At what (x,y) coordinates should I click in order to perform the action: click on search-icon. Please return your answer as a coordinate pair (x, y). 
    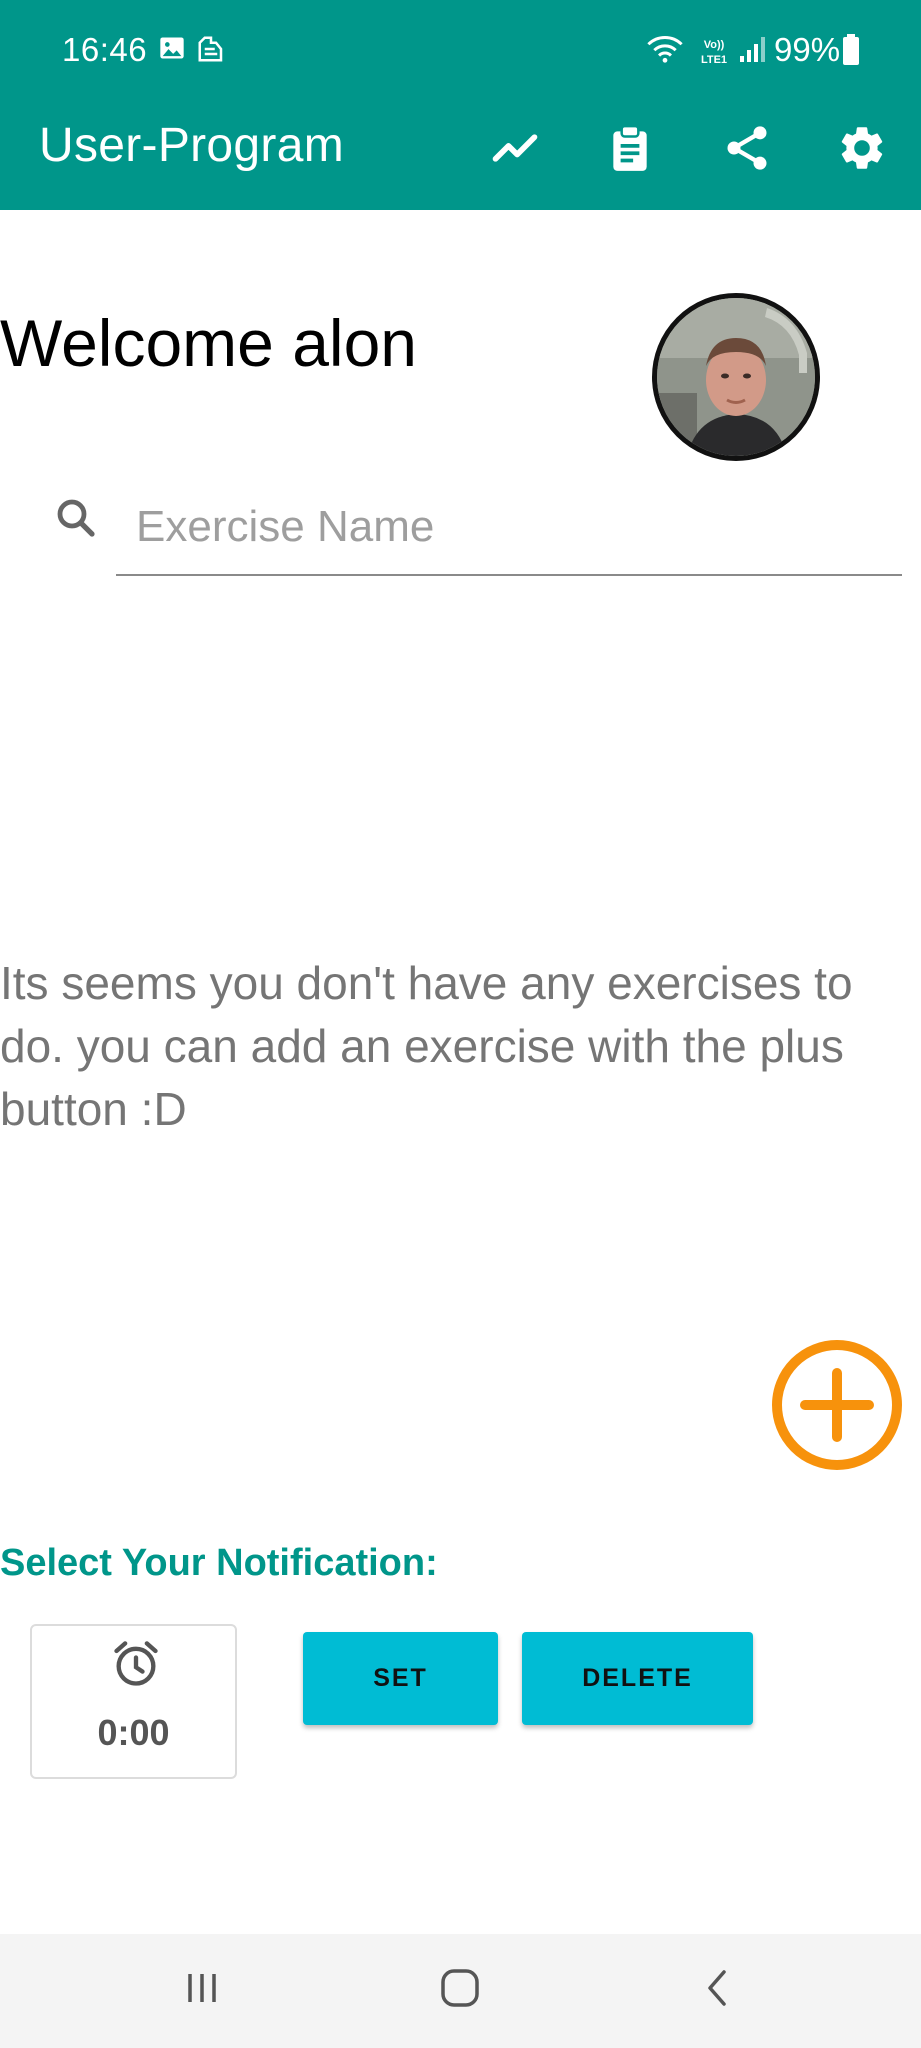
    Looking at the image, I should click on (76, 518).